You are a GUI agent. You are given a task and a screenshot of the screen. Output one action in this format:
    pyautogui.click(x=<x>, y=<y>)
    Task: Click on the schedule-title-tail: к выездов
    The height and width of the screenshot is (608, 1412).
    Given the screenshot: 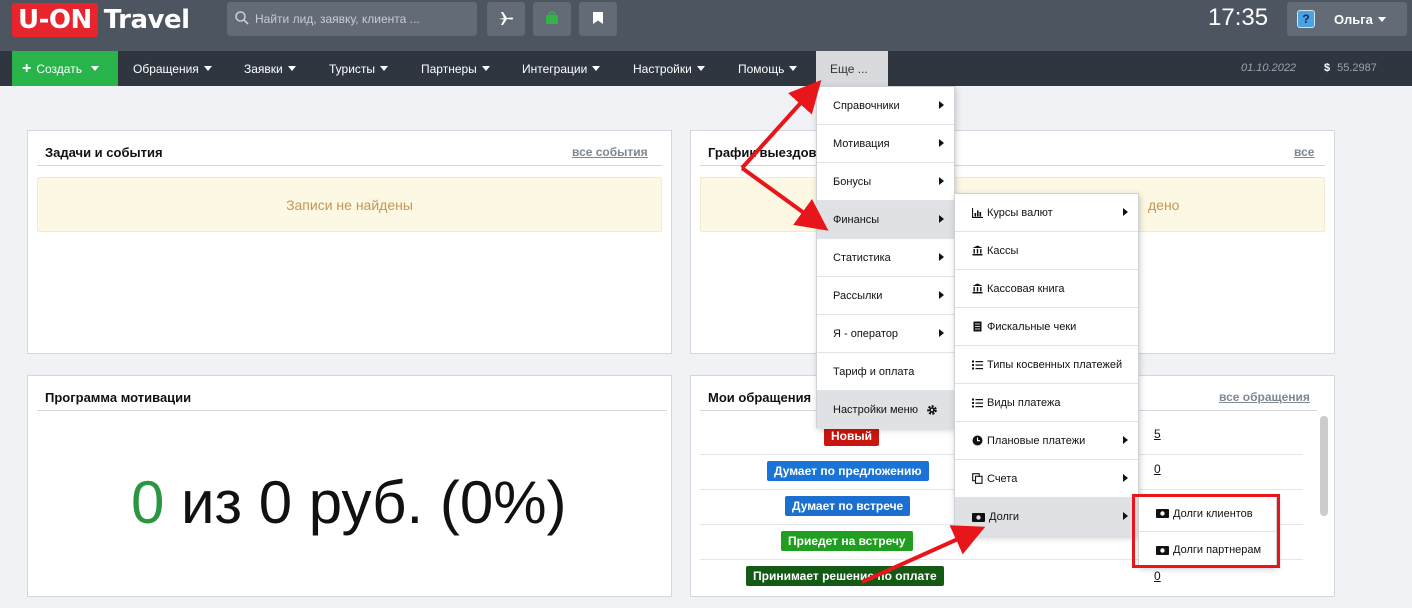 What is the action you would take?
    pyautogui.click(x=783, y=152)
    